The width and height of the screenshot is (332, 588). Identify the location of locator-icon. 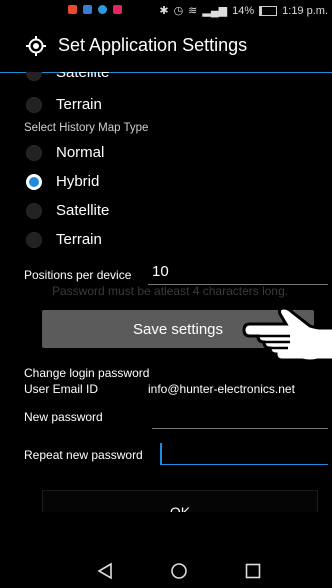
(36, 46).